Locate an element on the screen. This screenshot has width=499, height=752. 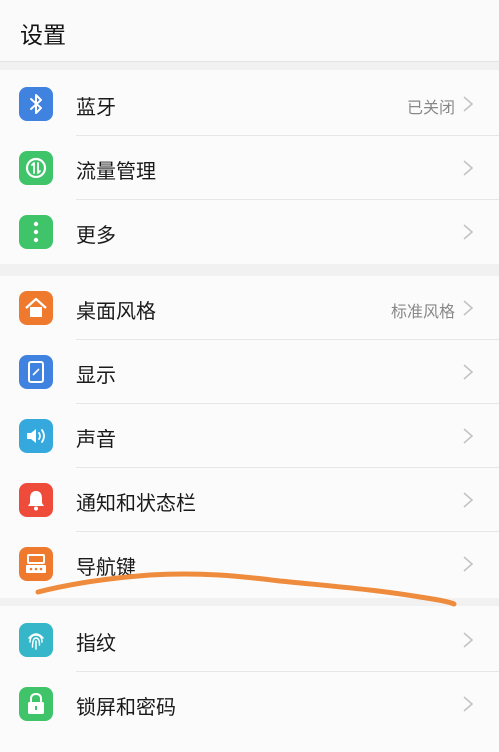
settings-item-label: 指纹 is located at coordinates (96, 643).